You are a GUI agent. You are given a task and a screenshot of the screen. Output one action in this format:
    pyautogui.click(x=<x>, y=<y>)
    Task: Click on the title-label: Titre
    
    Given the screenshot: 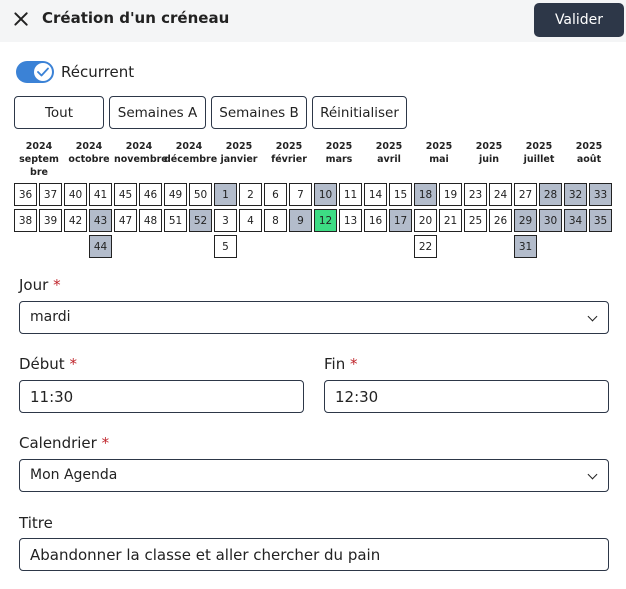 What is the action you would take?
    pyautogui.click(x=36, y=523)
    